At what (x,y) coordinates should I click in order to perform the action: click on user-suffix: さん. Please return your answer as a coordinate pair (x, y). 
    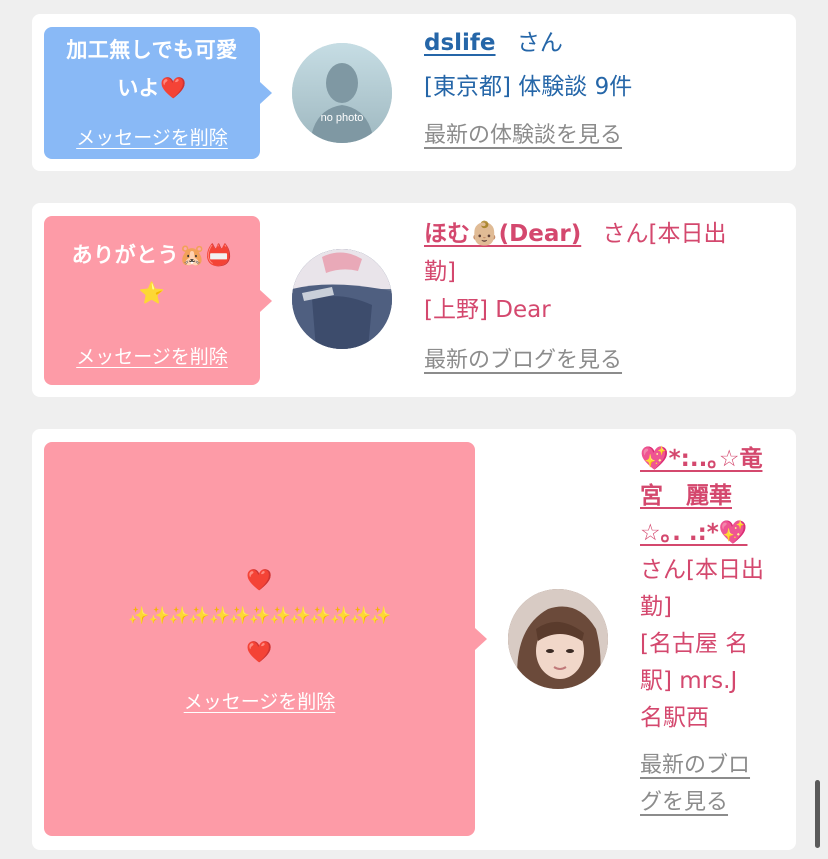
    Looking at the image, I should click on (539, 43).